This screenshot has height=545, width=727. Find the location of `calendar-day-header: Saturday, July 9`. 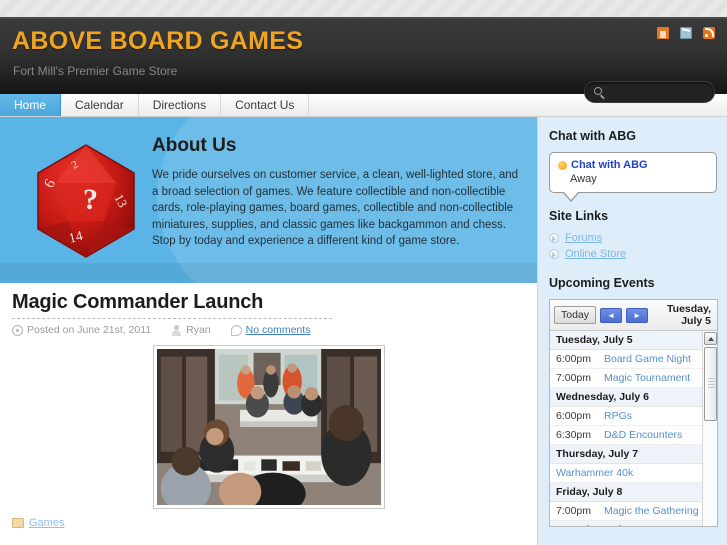

calendar-day-header: Saturday, July 9 is located at coordinates (633, 523).